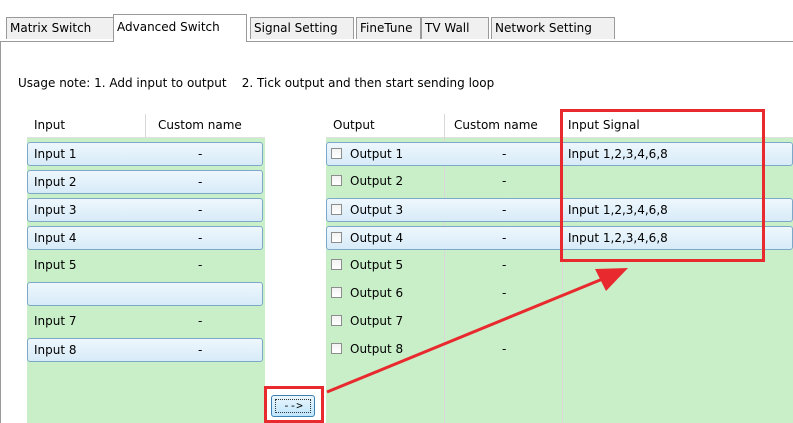 This screenshot has width=793, height=423. What do you see at coordinates (466, 335) in the screenshot?
I see `annotation-arrow-line` at bounding box center [466, 335].